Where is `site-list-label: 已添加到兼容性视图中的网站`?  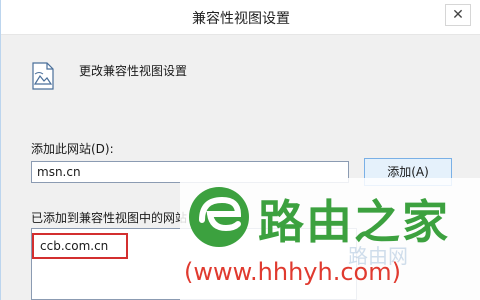
site-list-label: 已添加到兼容性视图中的网站 is located at coordinates (109, 218).